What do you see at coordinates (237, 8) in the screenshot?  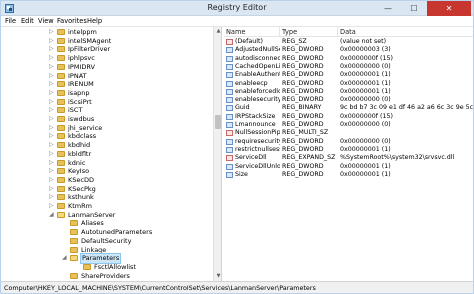 I see `title-bar: Registry Editor — ☐ ✕` at bounding box center [237, 8].